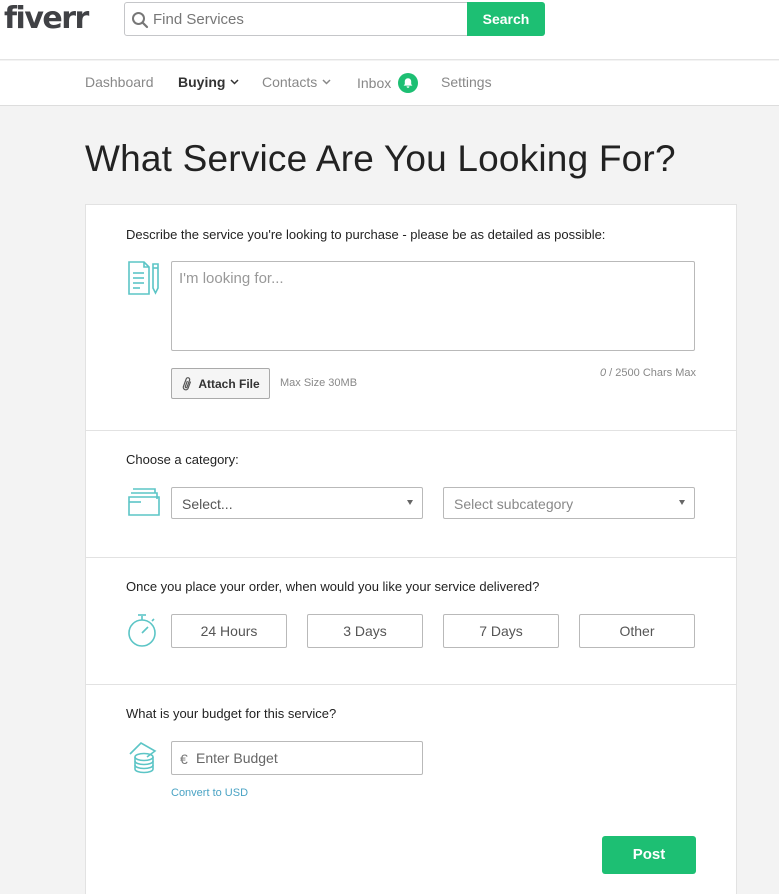 This screenshot has height=894, width=779. Describe the element at coordinates (142, 630) in the screenshot. I see `stopwatch-icon` at that location.